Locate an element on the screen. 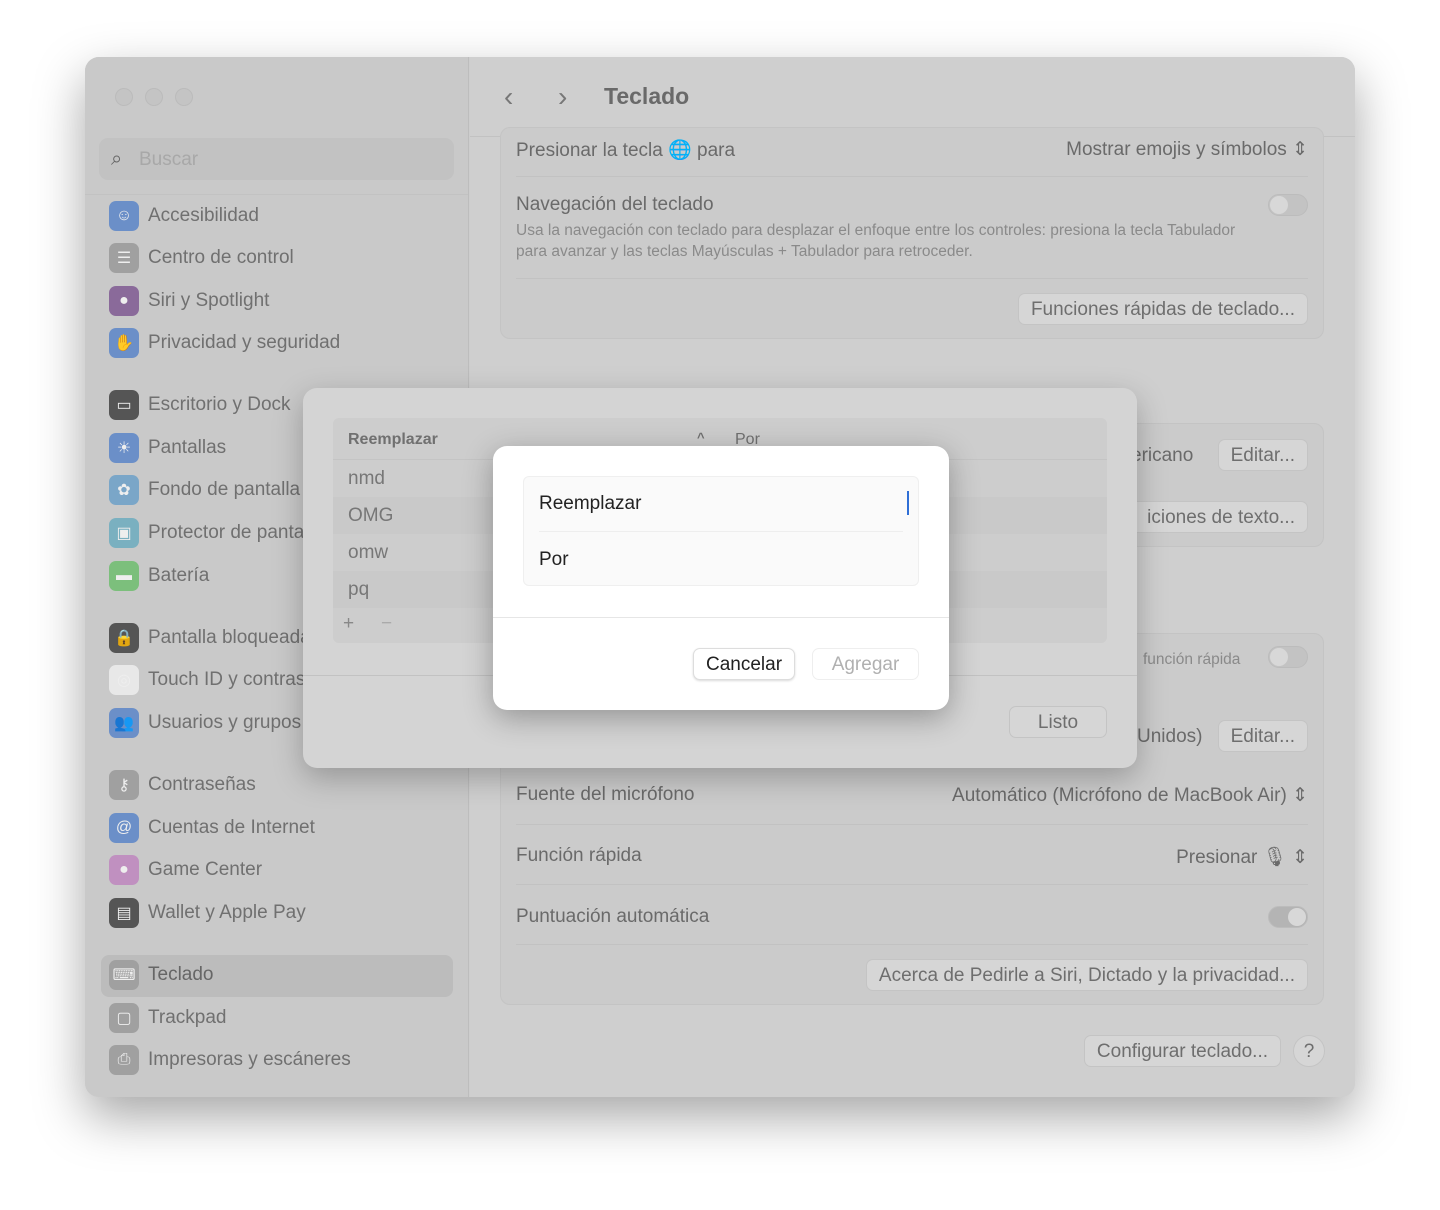  sidebar-item-contrase-as: ⚷ Contraseñas is located at coordinates (182, 785).